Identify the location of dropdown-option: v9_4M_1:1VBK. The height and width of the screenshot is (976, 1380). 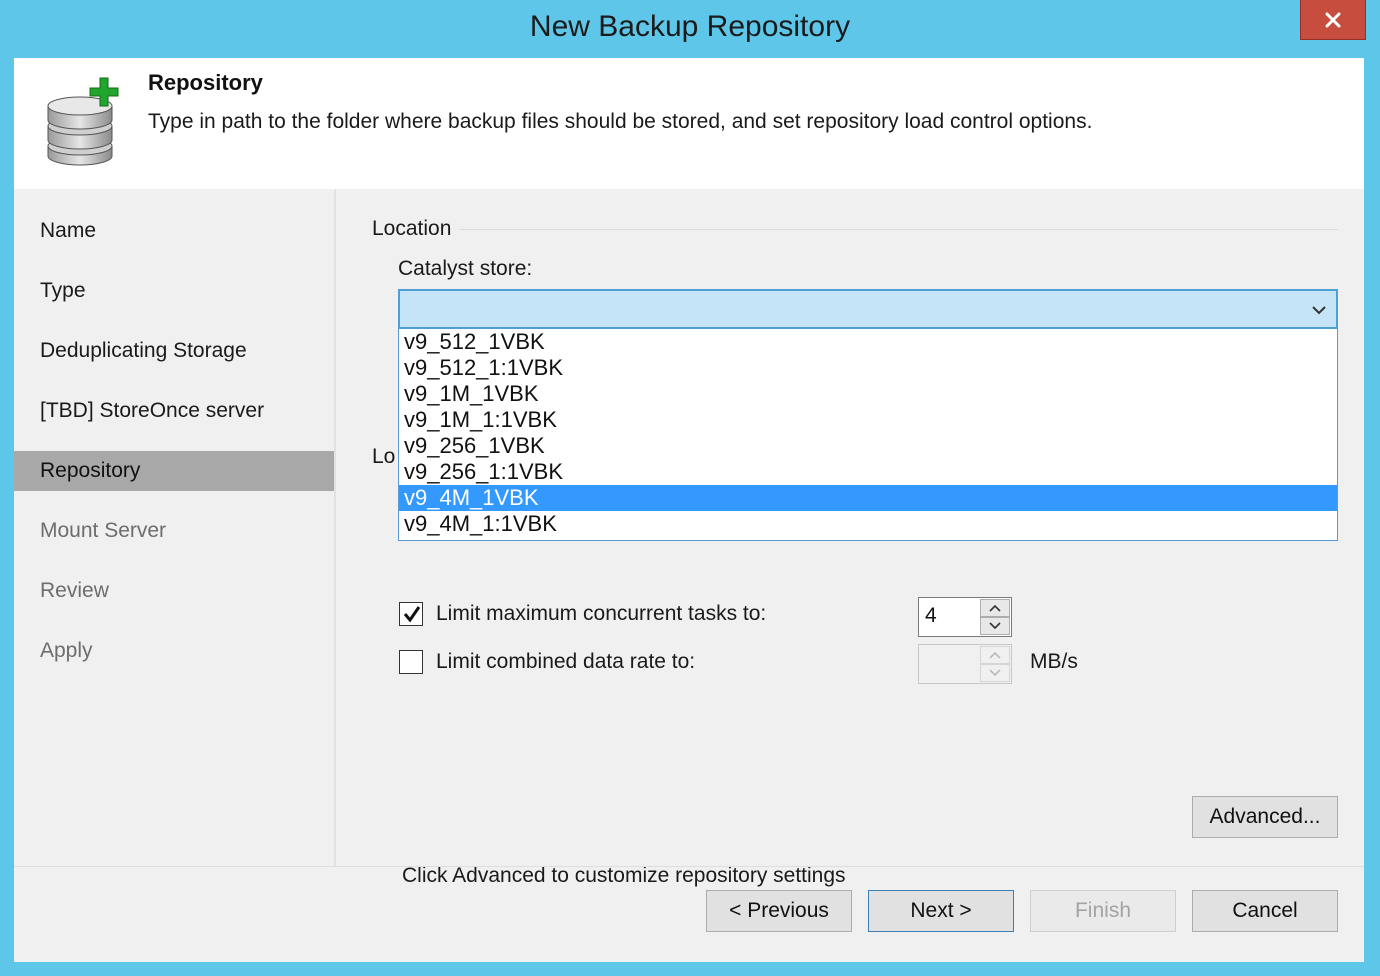
(868, 524).